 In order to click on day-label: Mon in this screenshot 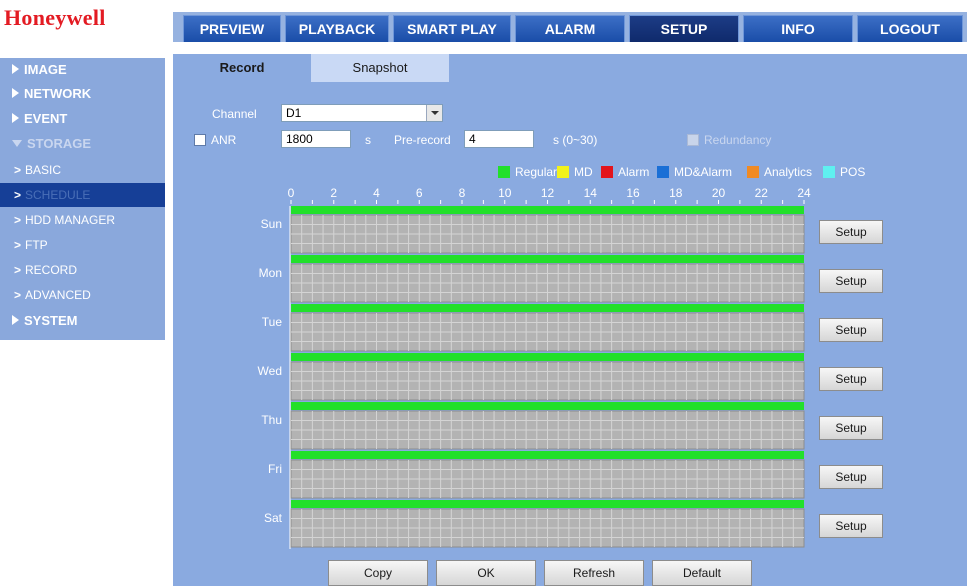, I will do `click(270, 273)`.